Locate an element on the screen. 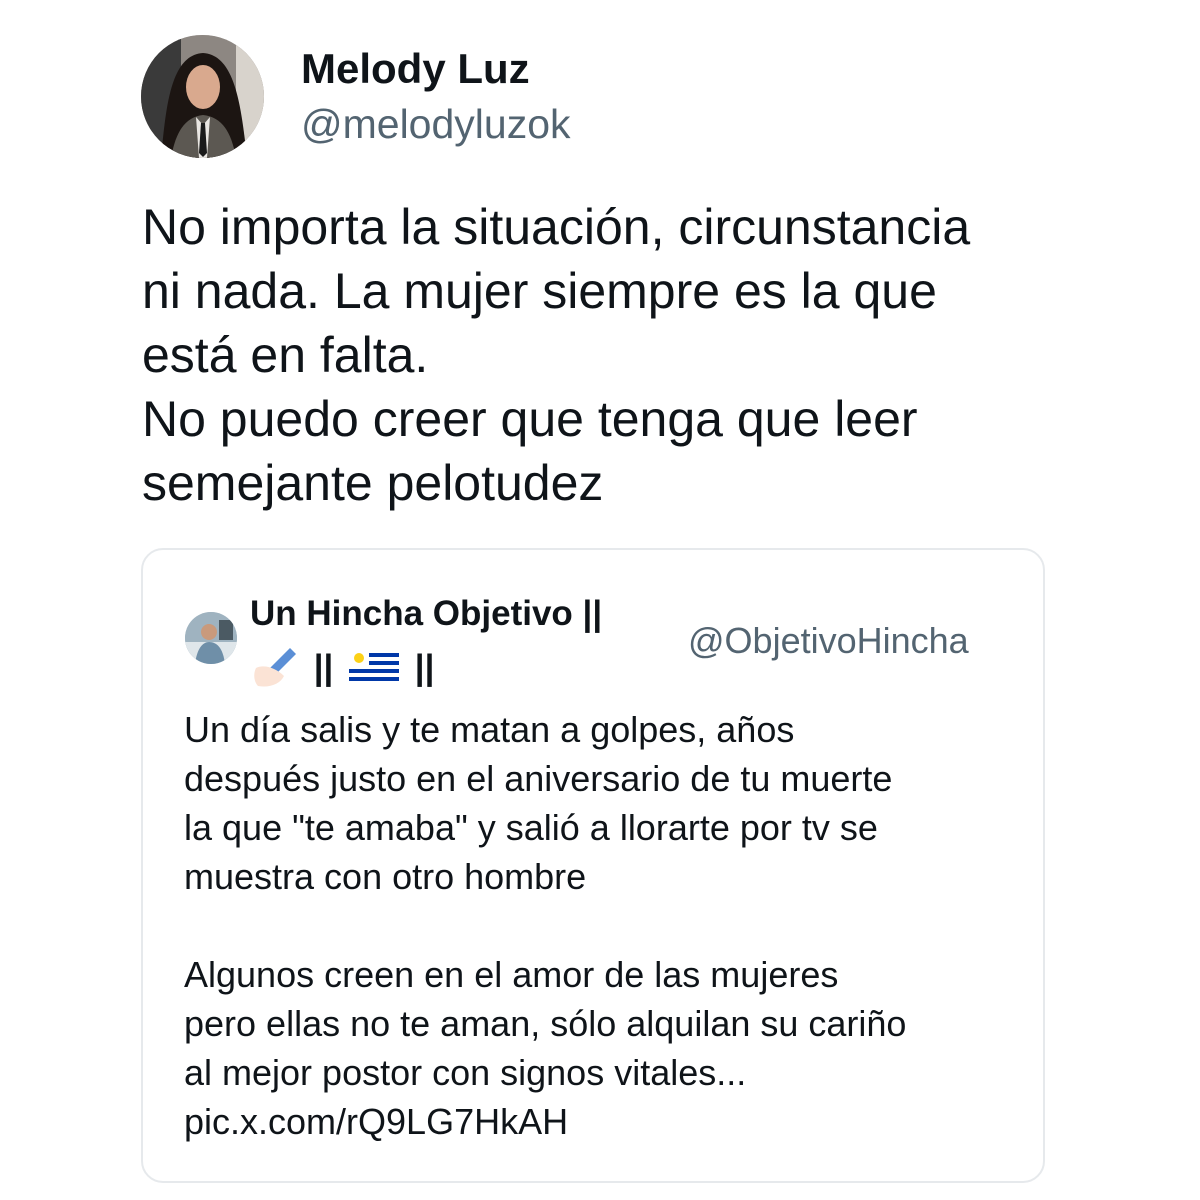  quoted-author-name: Un Hincha Objetivo || || || is located at coordinates (460, 638).